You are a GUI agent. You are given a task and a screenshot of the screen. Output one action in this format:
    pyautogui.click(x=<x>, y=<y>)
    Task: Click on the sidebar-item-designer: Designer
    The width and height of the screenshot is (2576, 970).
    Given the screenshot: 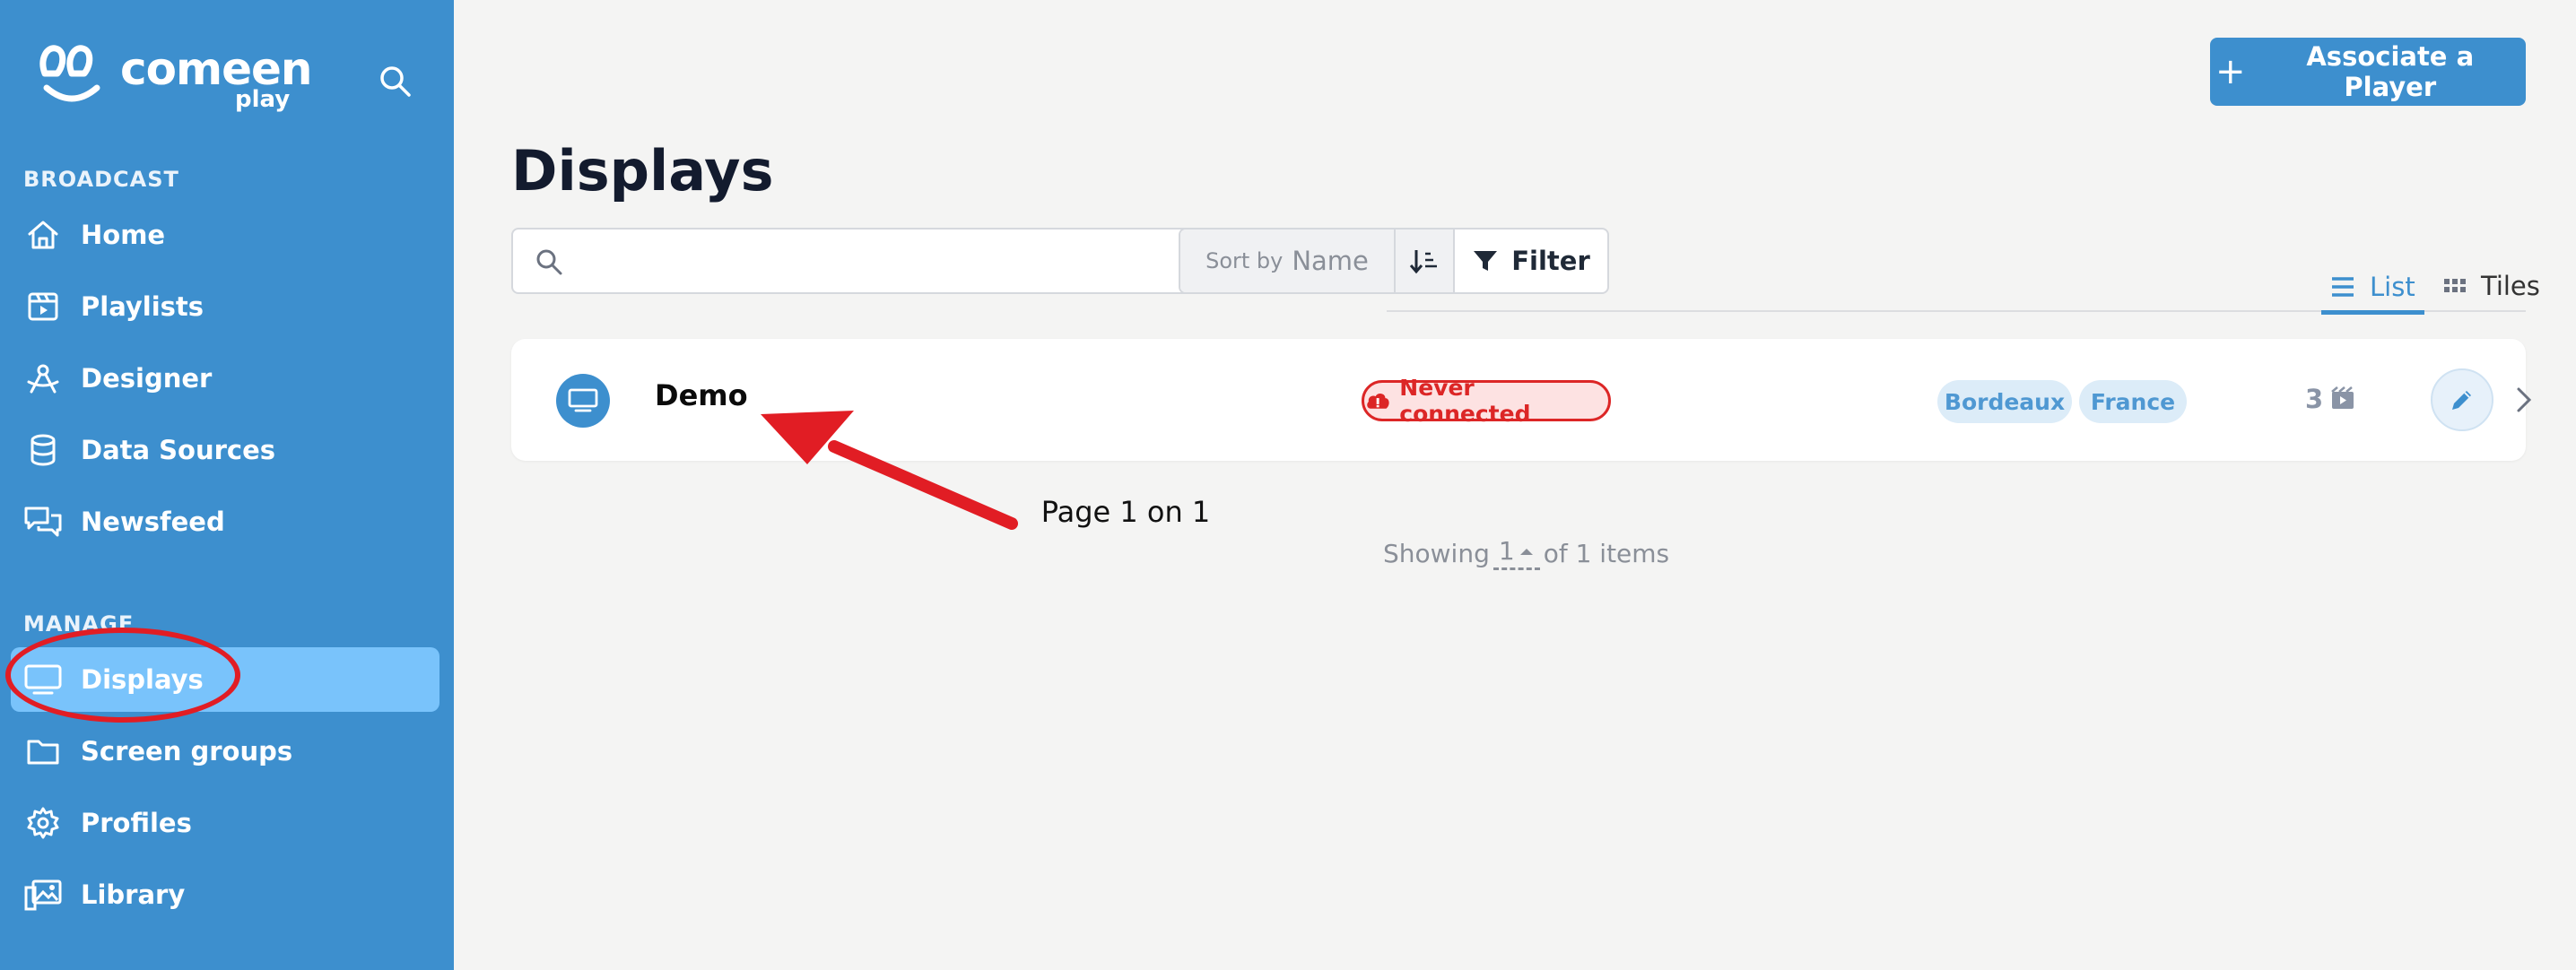 What is the action you would take?
    pyautogui.click(x=225, y=378)
    